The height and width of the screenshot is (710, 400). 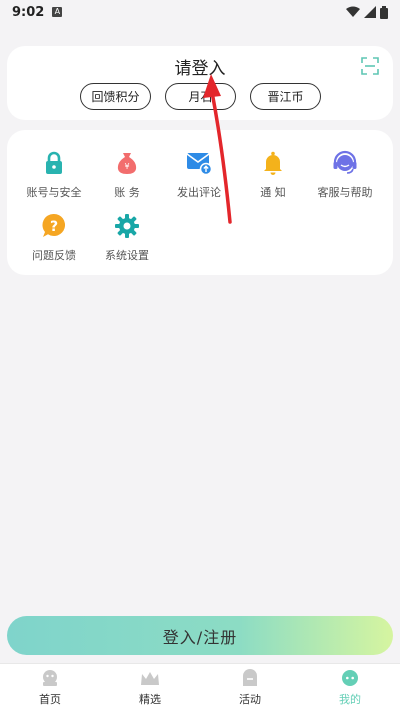 I want to click on menu-label: 问题反馈, so click(x=54, y=255).